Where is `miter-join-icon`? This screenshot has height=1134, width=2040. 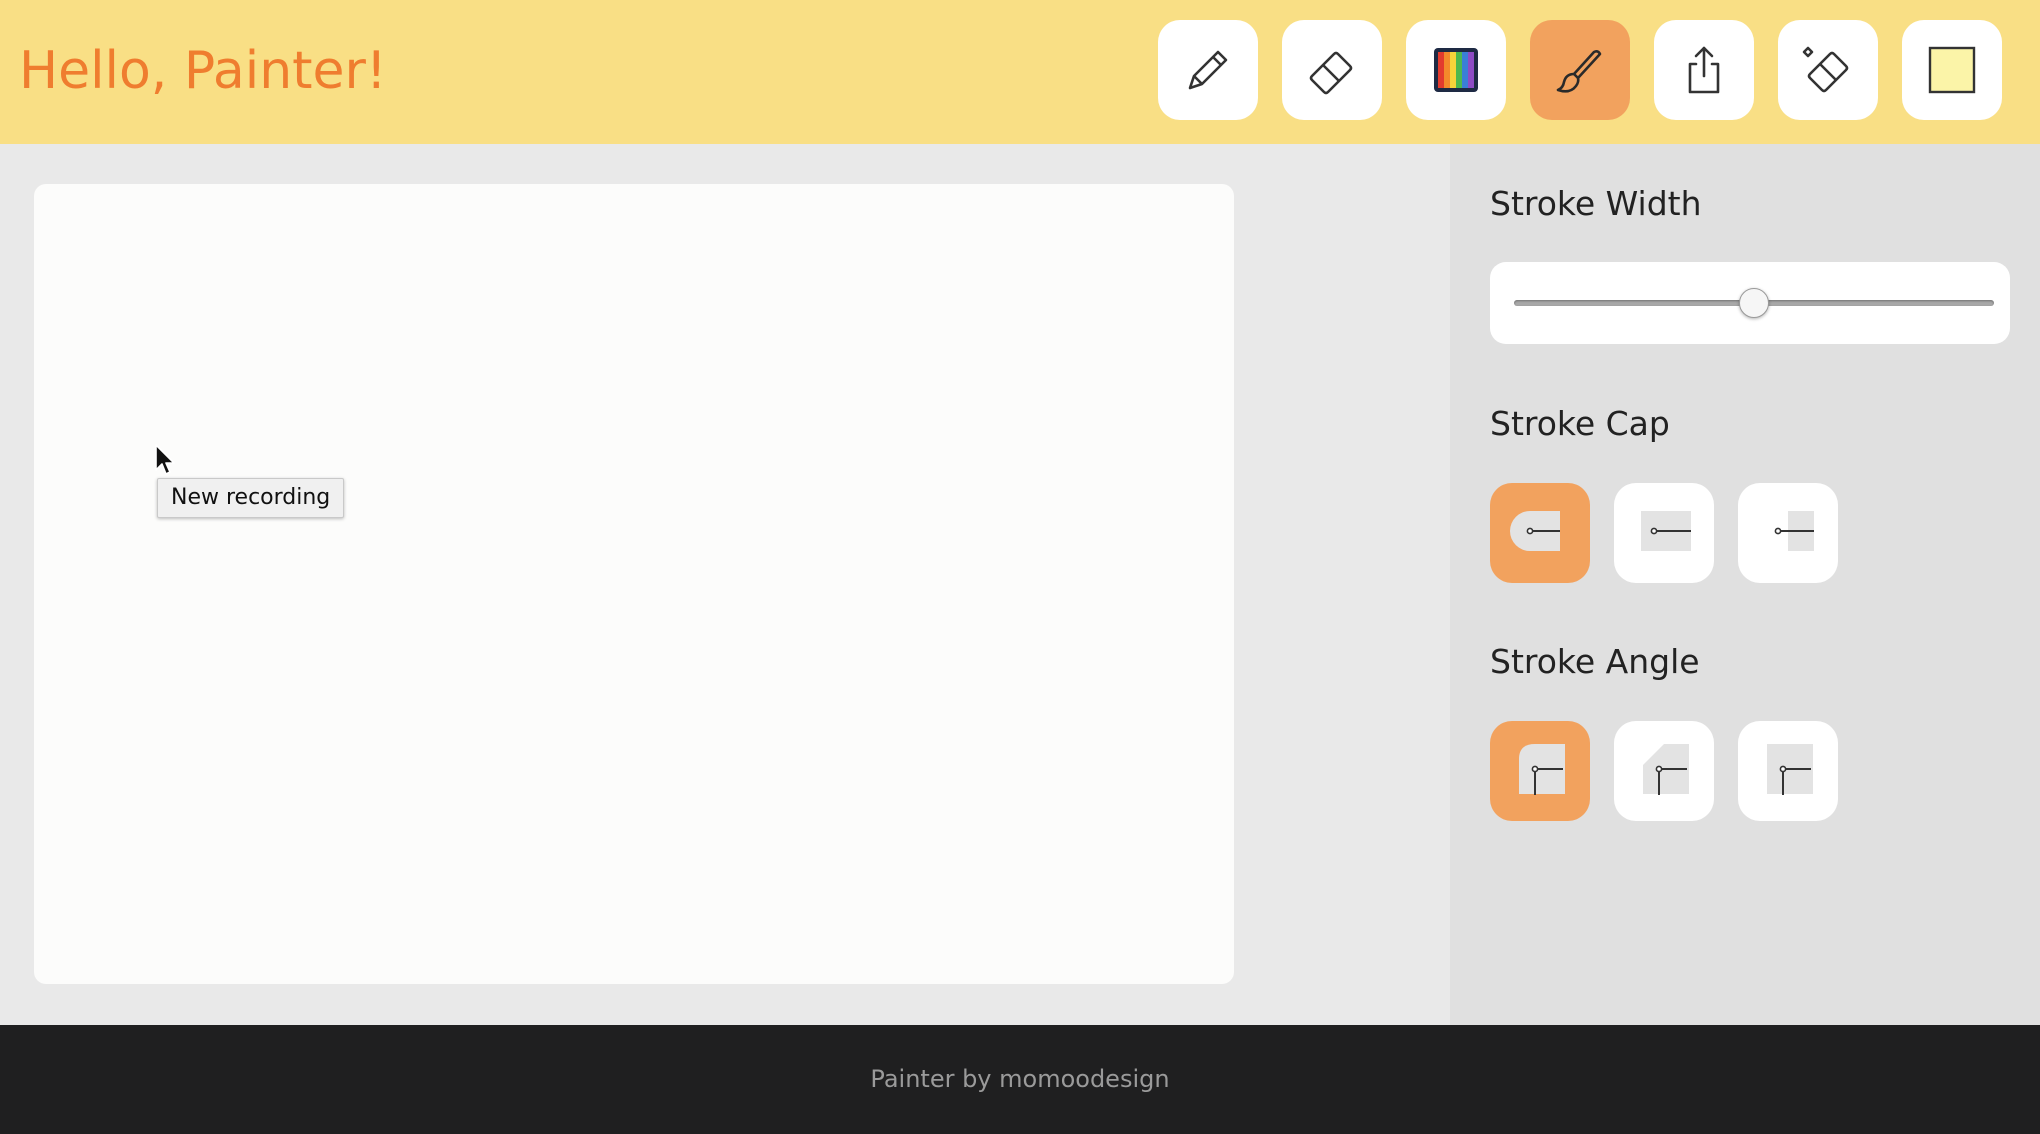
miter-join-icon is located at coordinates (1788, 771).